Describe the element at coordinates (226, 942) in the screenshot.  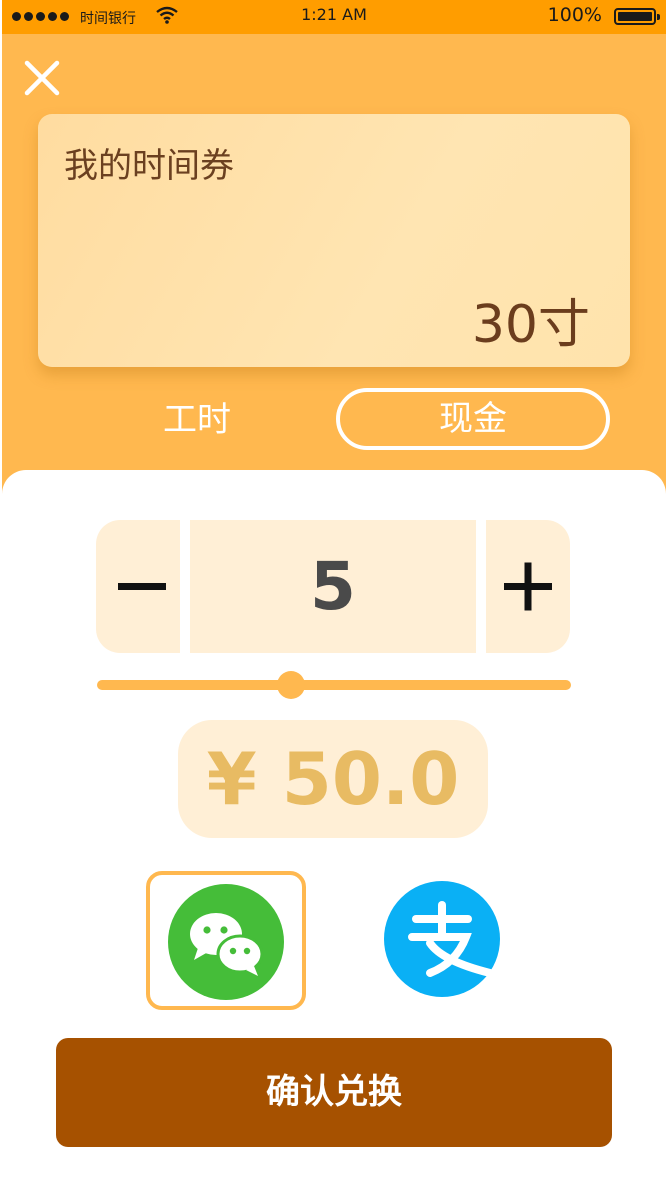
I see `wechat-icon` at that location.